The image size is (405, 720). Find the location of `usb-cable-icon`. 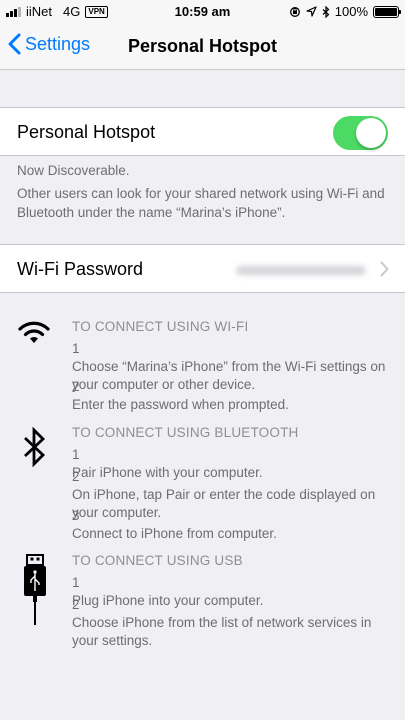

usb-cable-icon is located at coordinates (35, 589).